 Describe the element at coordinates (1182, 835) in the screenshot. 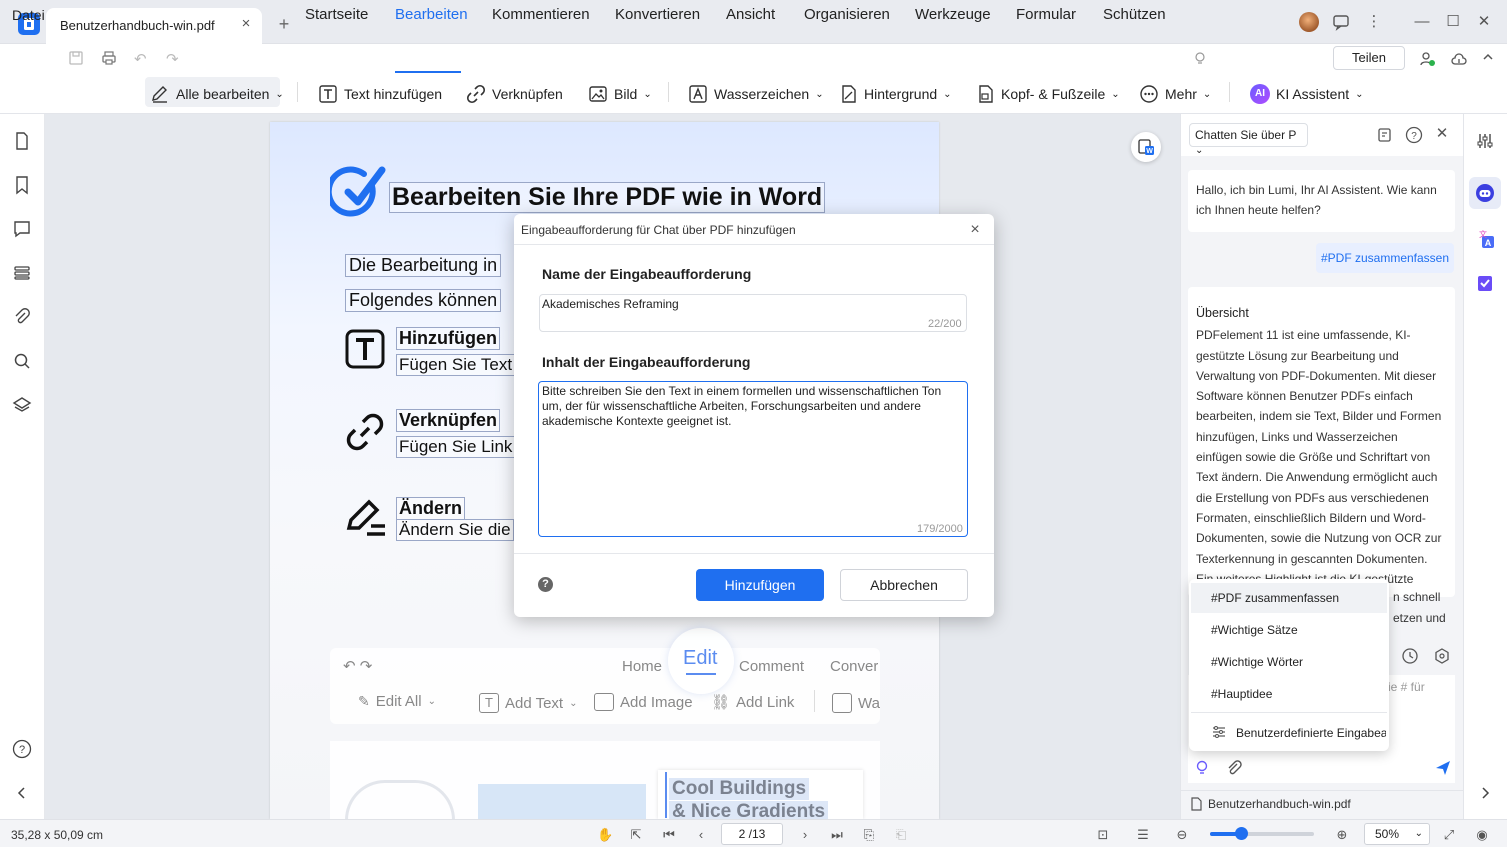

I see `zoom-out-icon: ⊖` at that location.